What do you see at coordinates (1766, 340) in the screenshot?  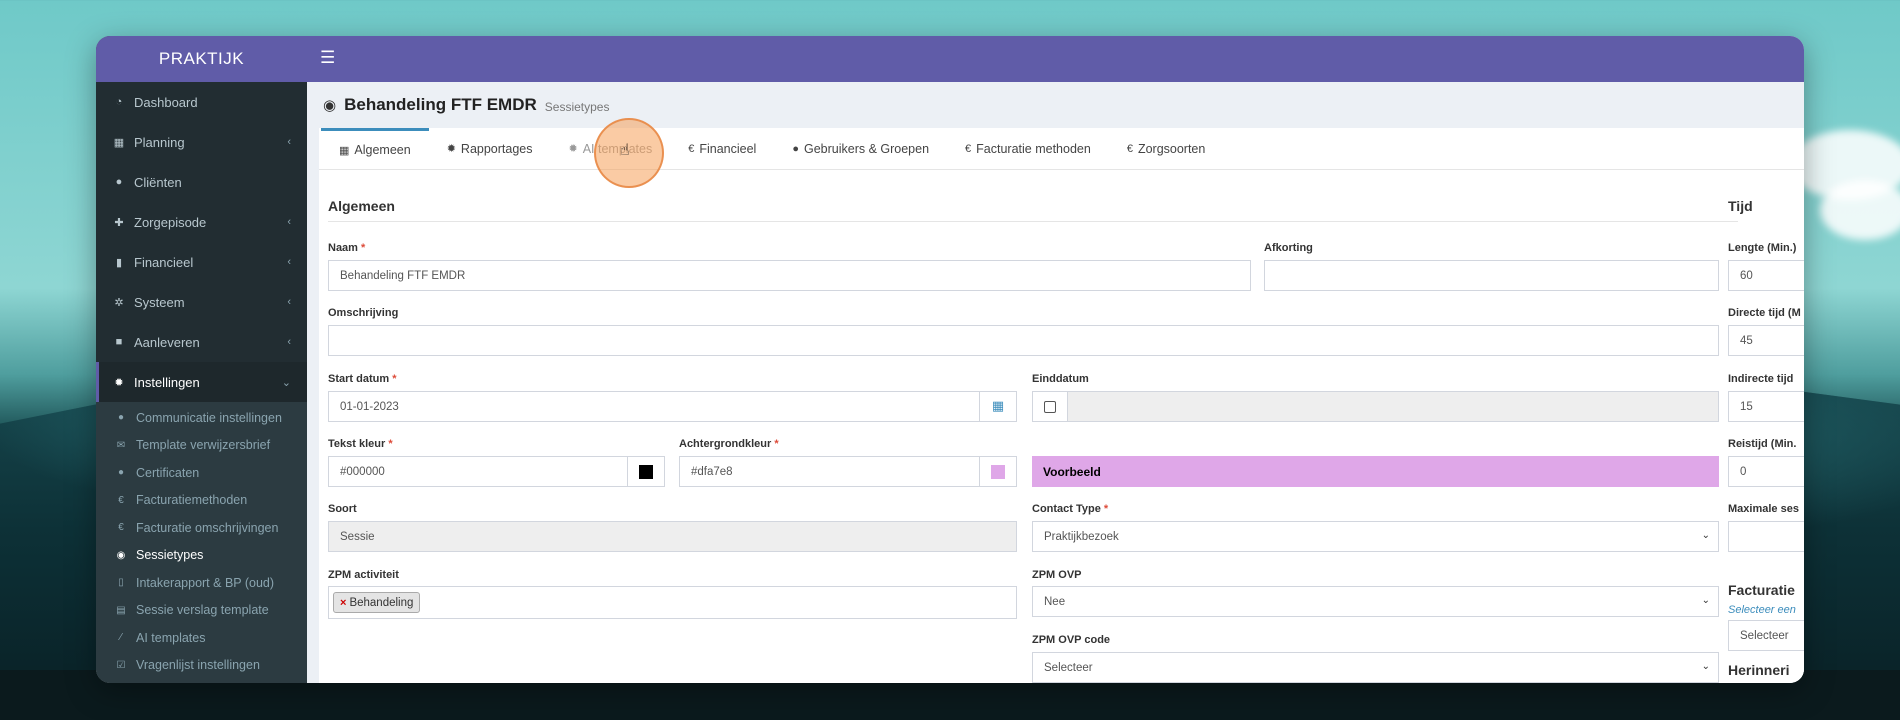 I see `directe-tijd-input: 45` at bounding box center [1766, 340].